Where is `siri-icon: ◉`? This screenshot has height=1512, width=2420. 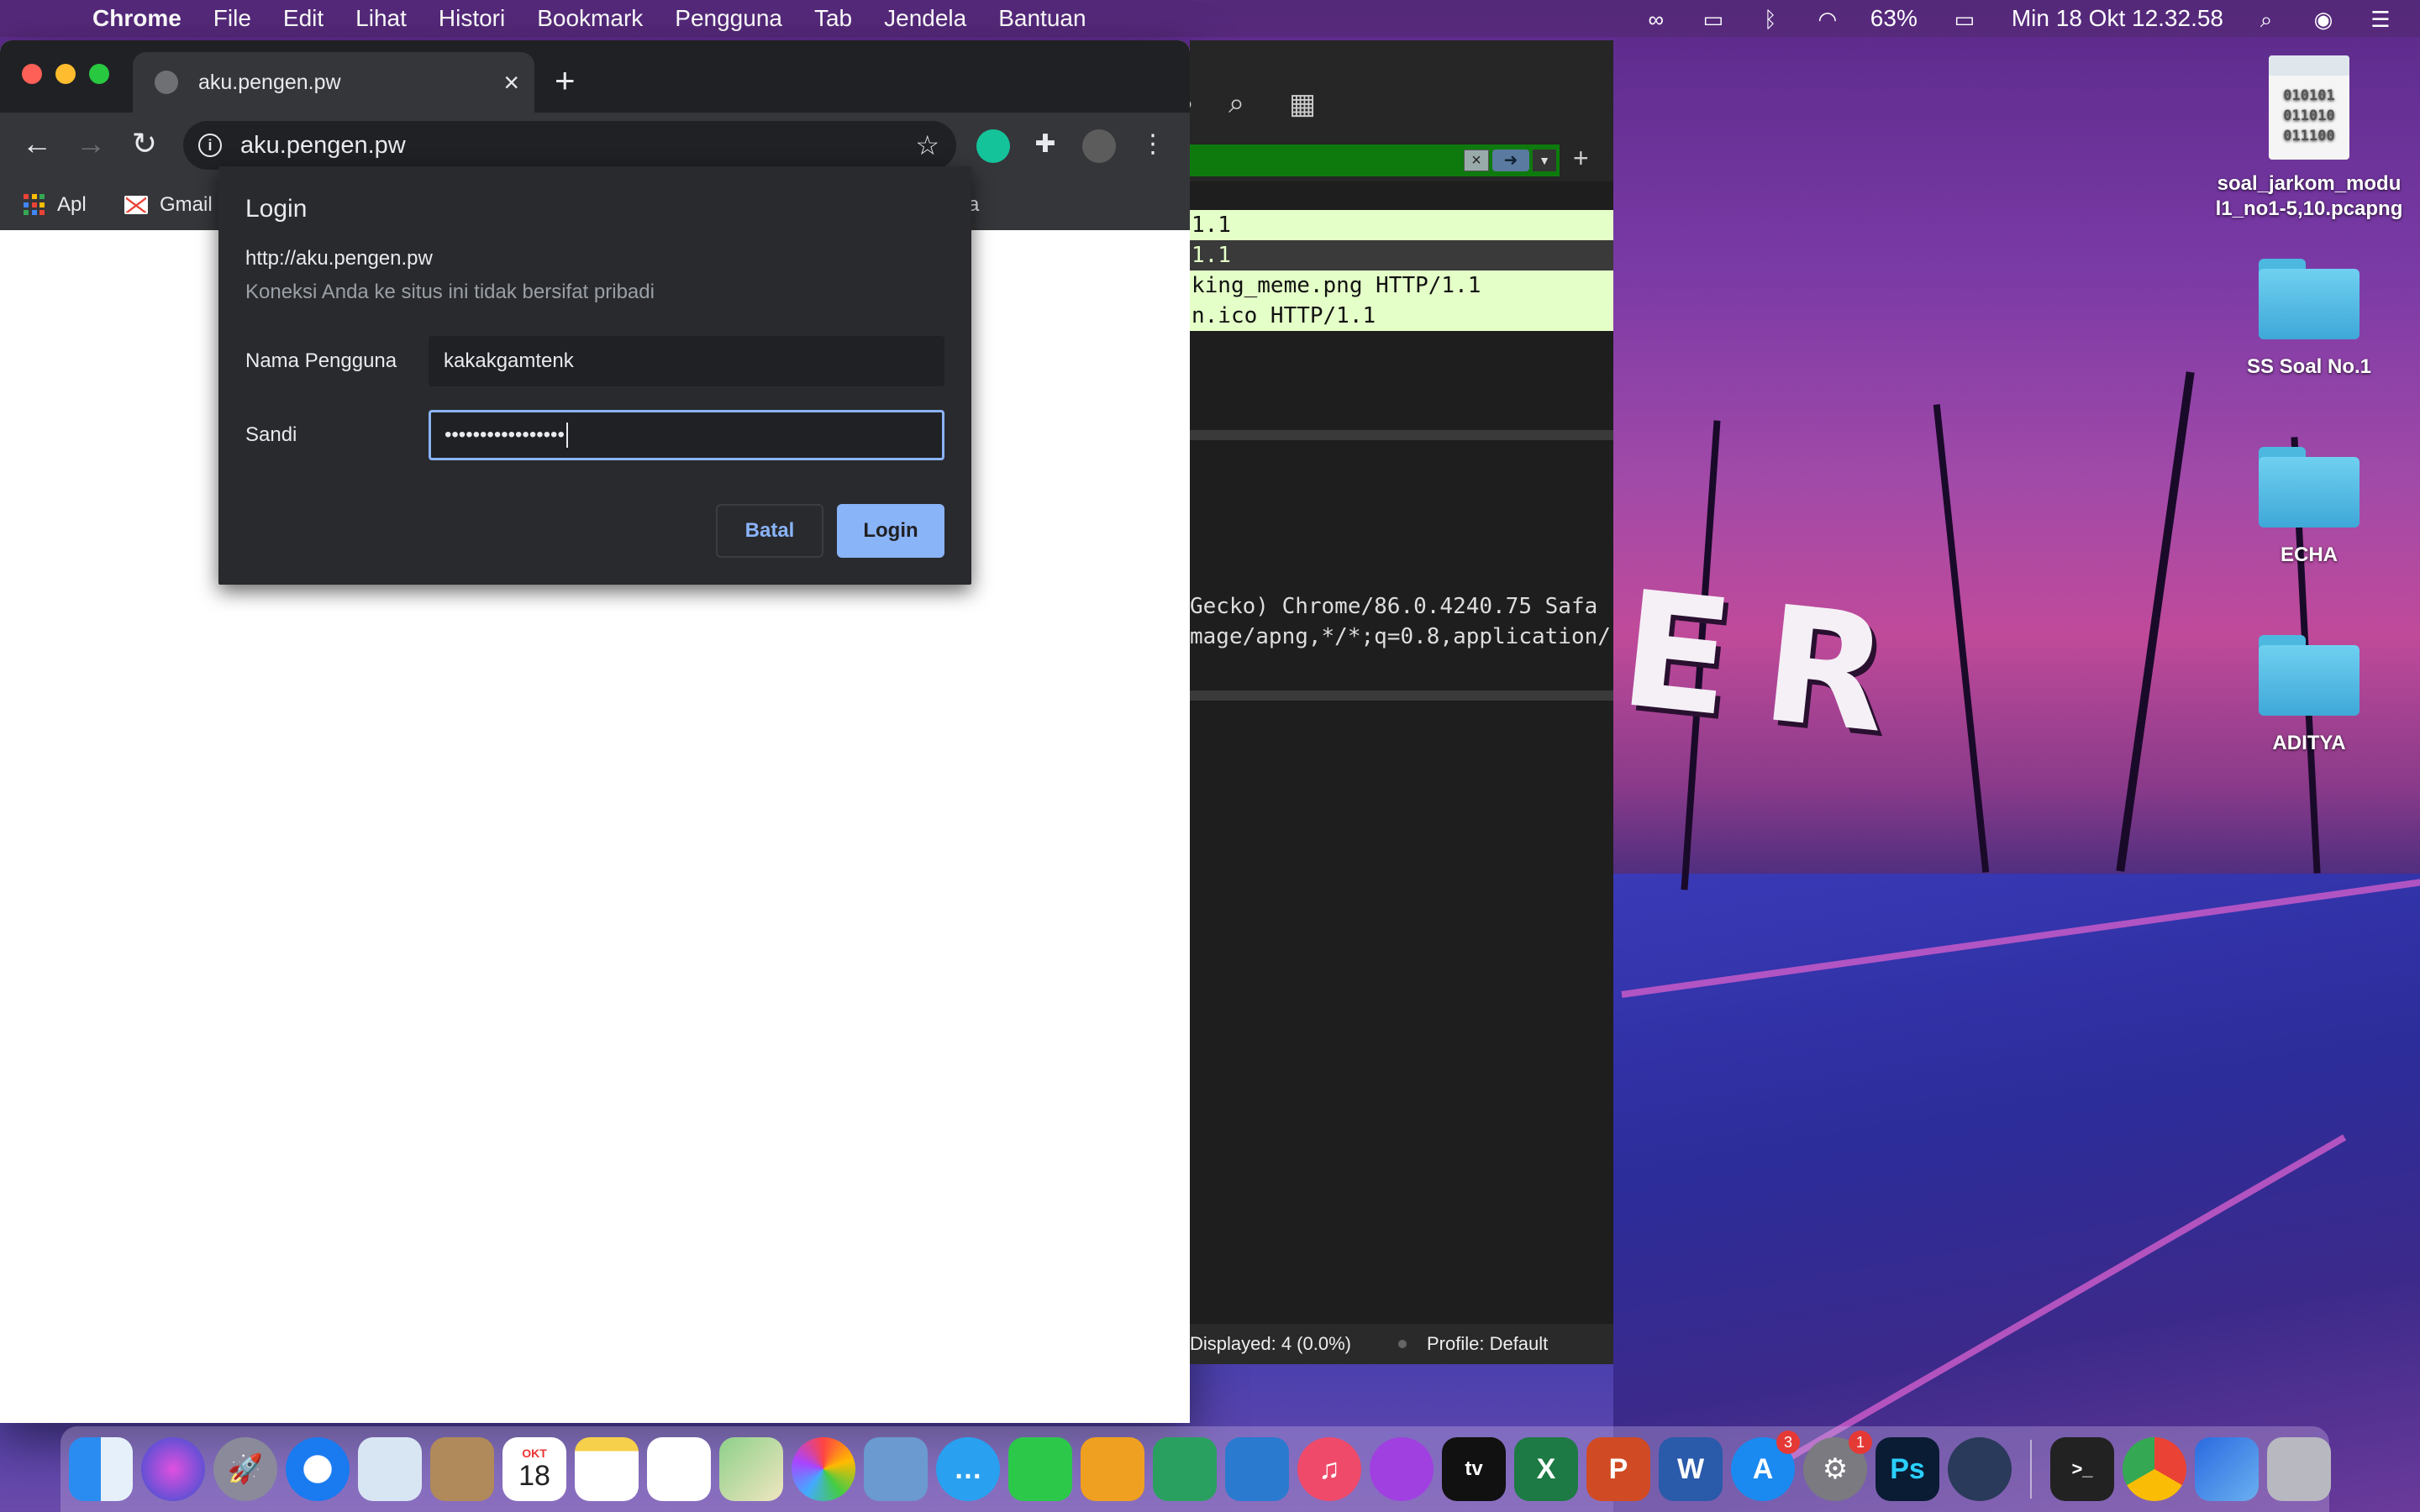
siri-icon: ◉ is located at coordinates (2324, 19).